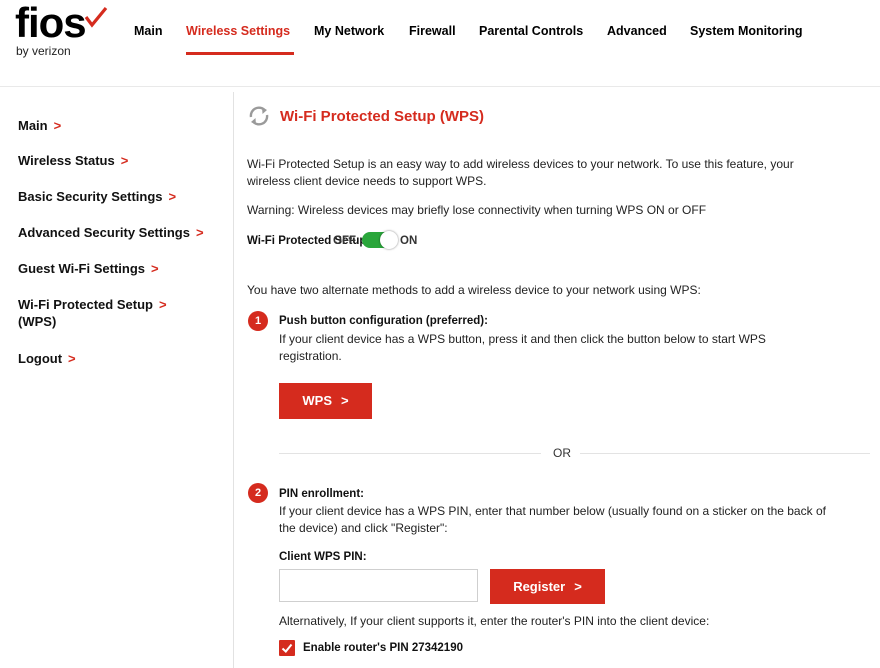  What do you see at coordinates (90, 196) in the screenshot?
I see `sidebar-item-label: Basic Security Settings` at bounding box center [90, 196].